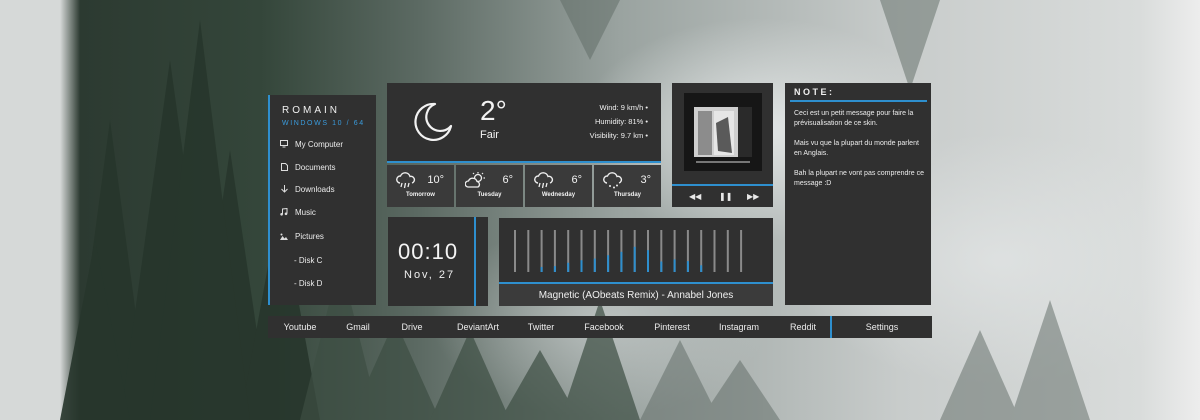 Image resolution: width=1200 pixels, height=420 pixels. Describe the element at coordinates (300, 327) in the screenshot. I see `nav-link-youtube: Youtube` at that location.